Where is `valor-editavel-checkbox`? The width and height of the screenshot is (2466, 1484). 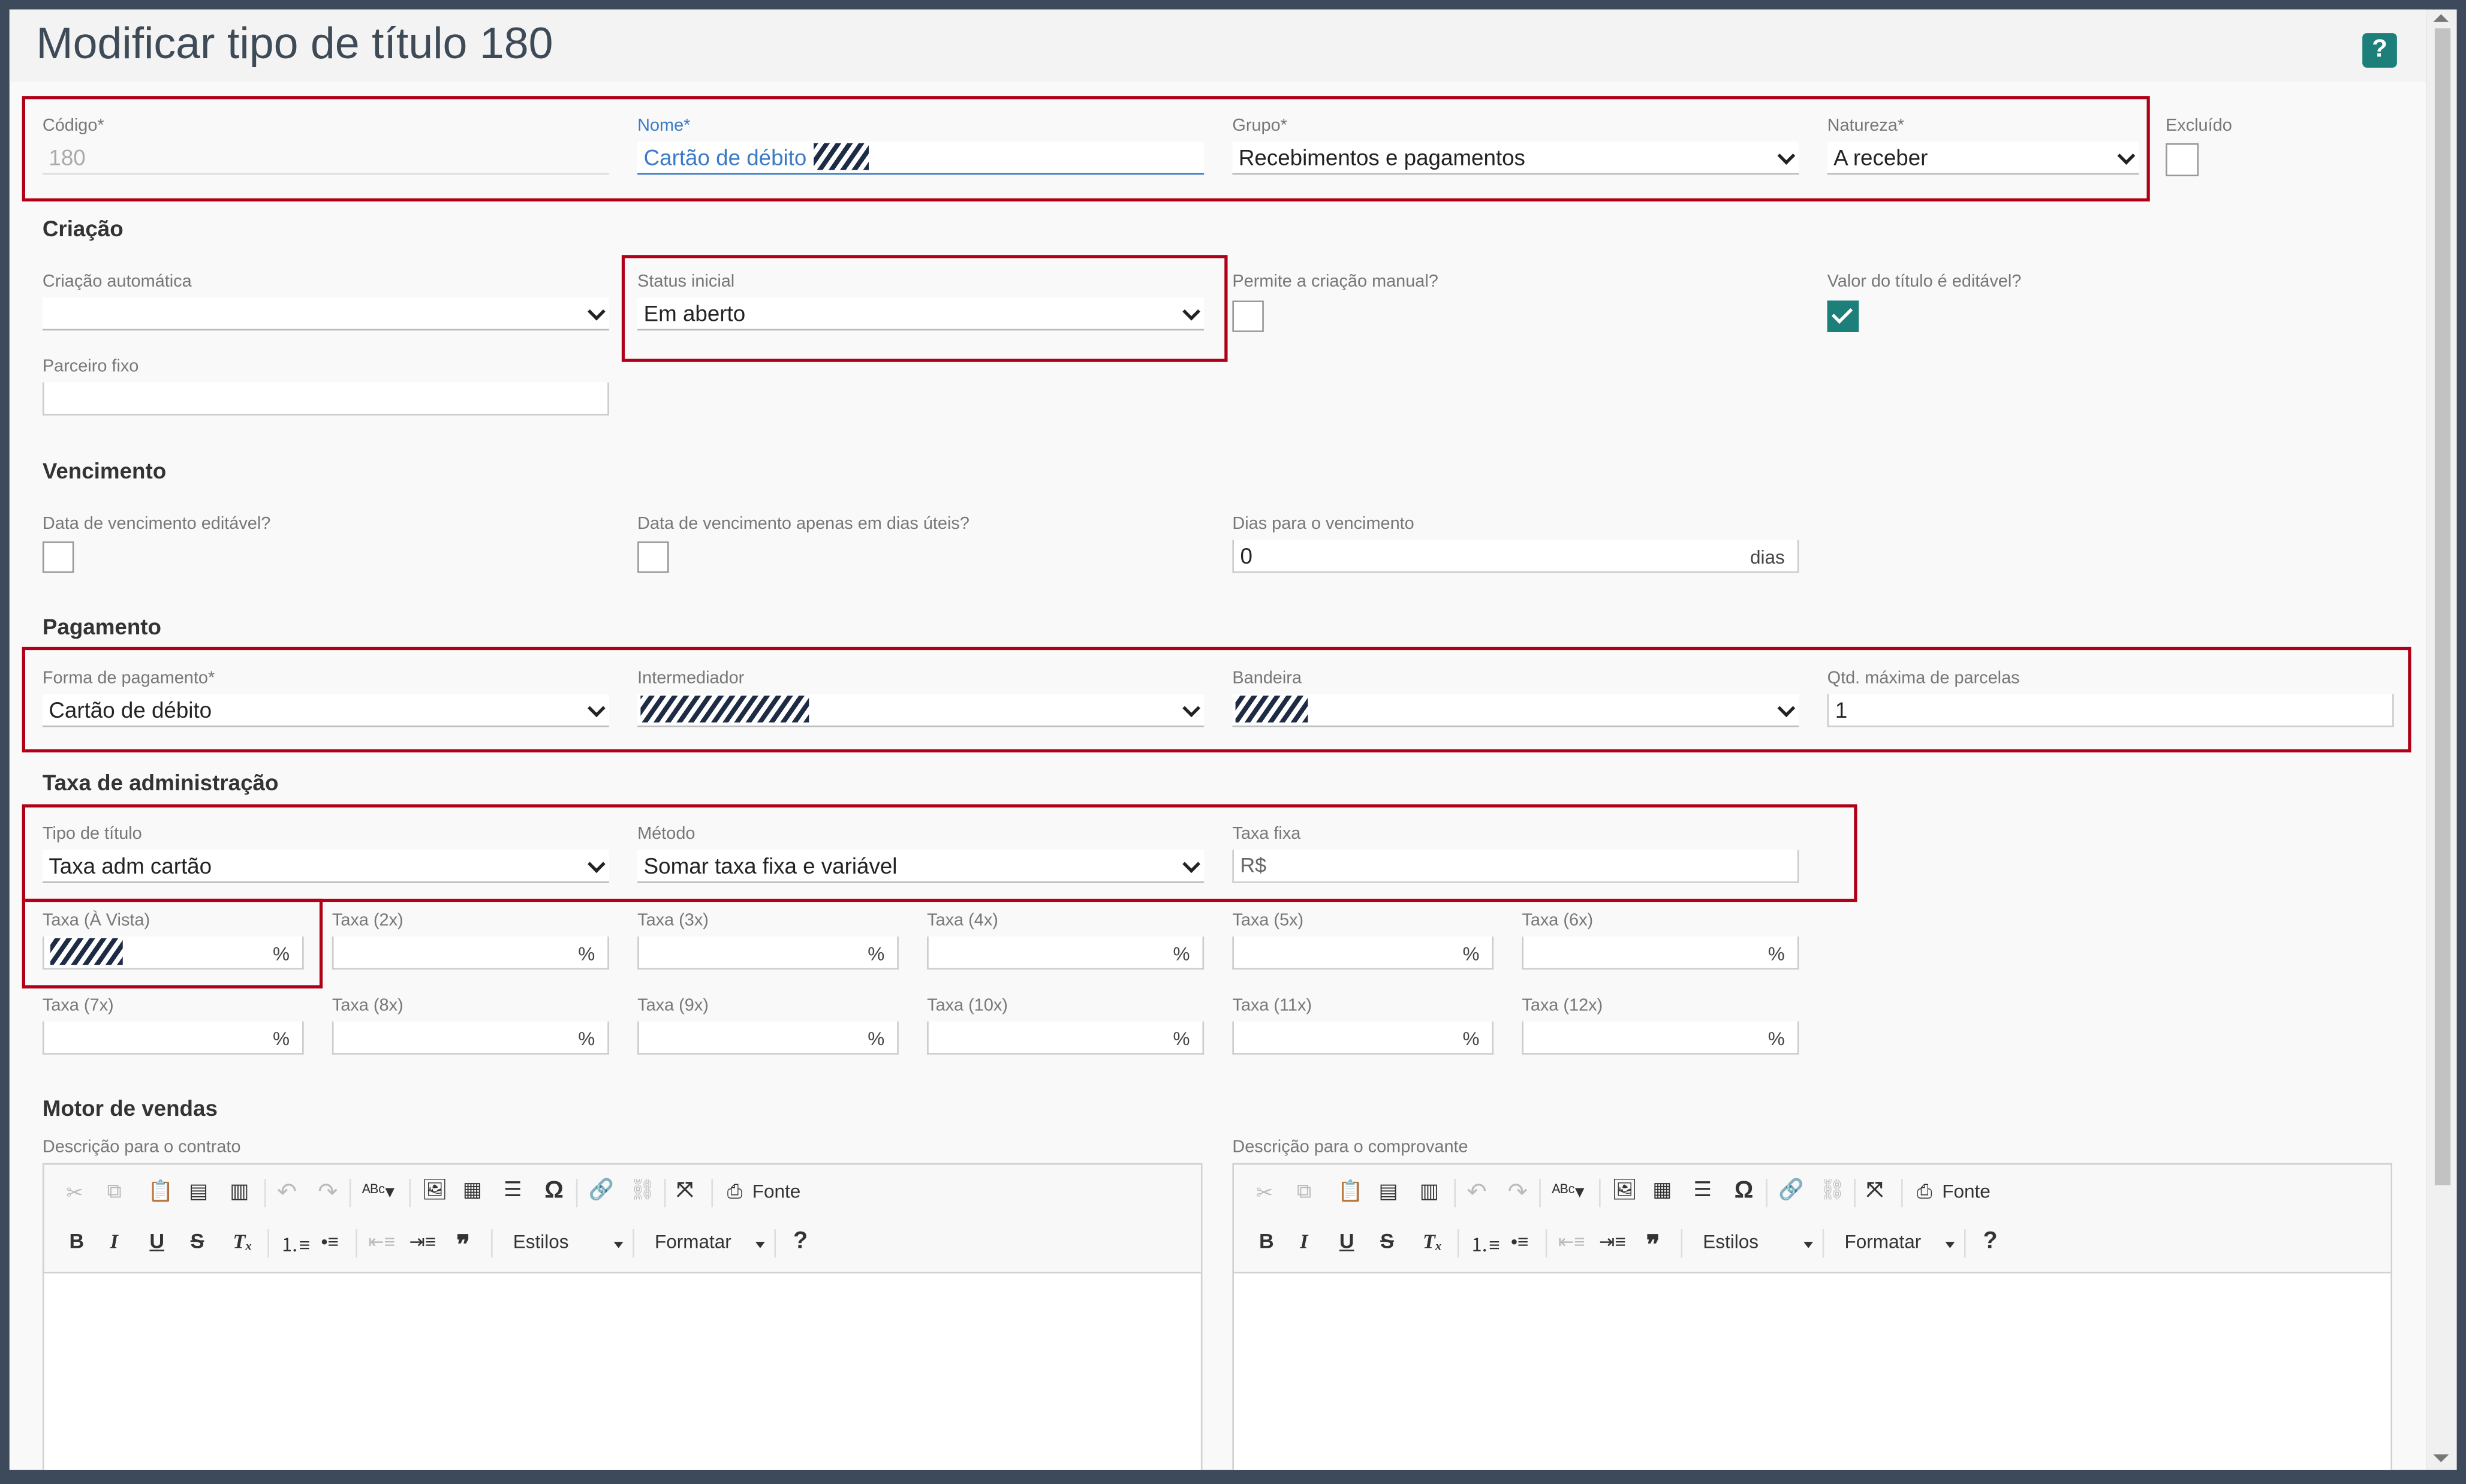
valor-editavel-checkbox is located at coordinates (1843, 316).